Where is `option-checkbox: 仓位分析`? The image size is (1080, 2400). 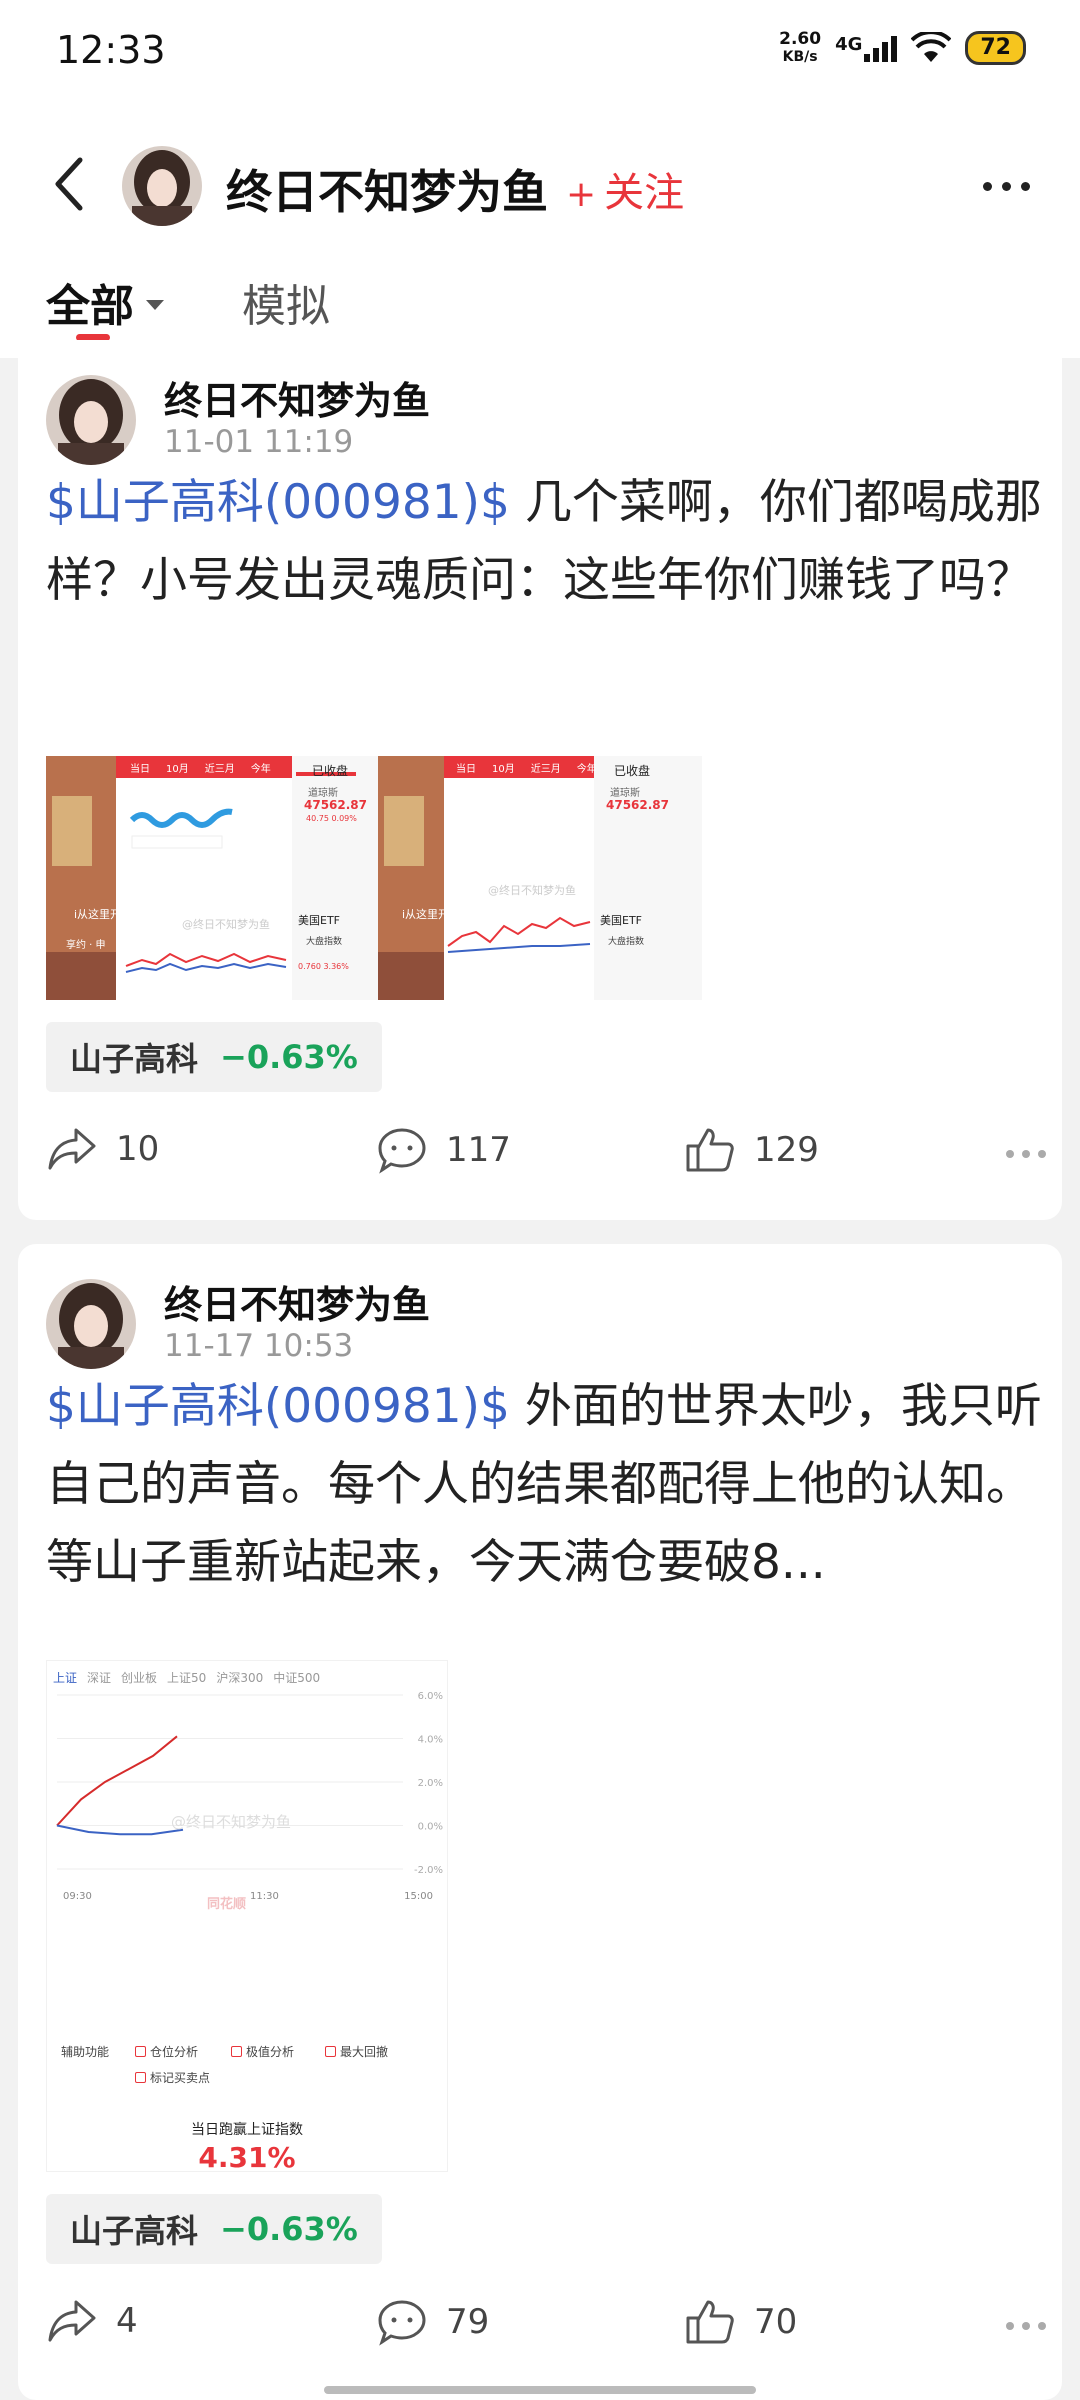 option-checkbox: 仓位分析 is located at coordinates (166, 2051).